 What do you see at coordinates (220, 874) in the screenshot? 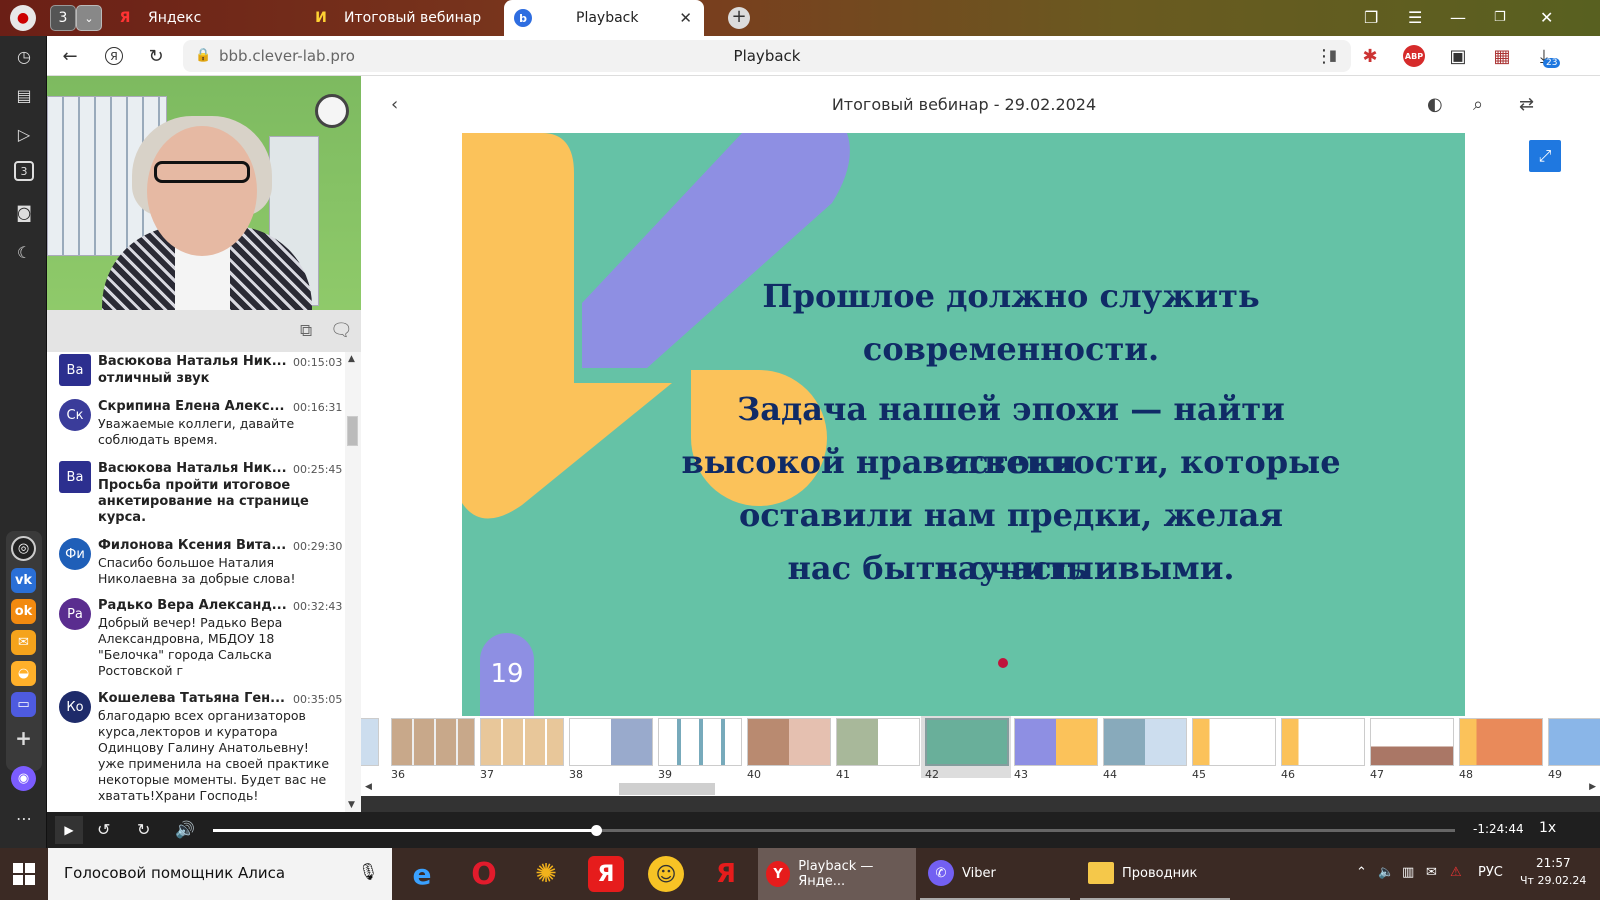
I see `taskbar-search: Голосовой помощник Алиса 🎙` at bounding box center [220, 874].